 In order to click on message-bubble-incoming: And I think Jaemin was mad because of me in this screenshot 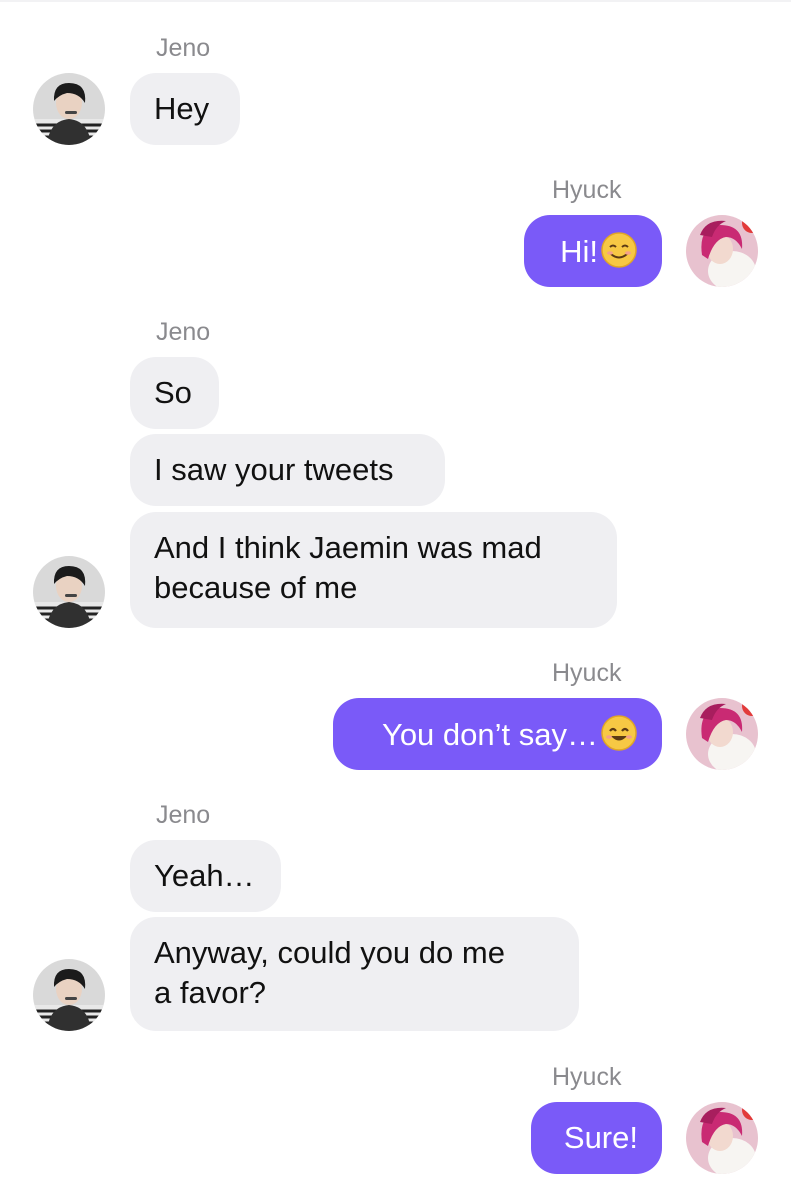, I will do `click(373, 570)`.